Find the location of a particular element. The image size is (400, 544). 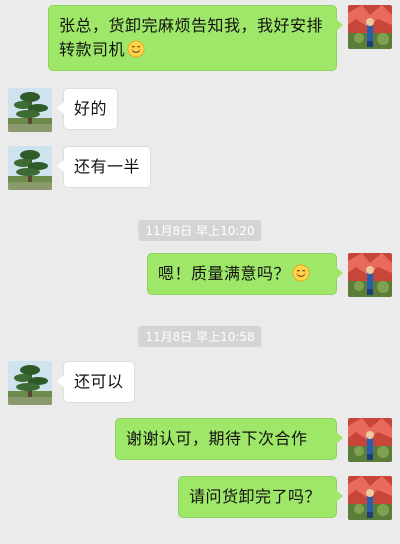

message-text: 张总，货卸完麻烦告知我，我好安排转款司机 is located at coordinates (191, 37).